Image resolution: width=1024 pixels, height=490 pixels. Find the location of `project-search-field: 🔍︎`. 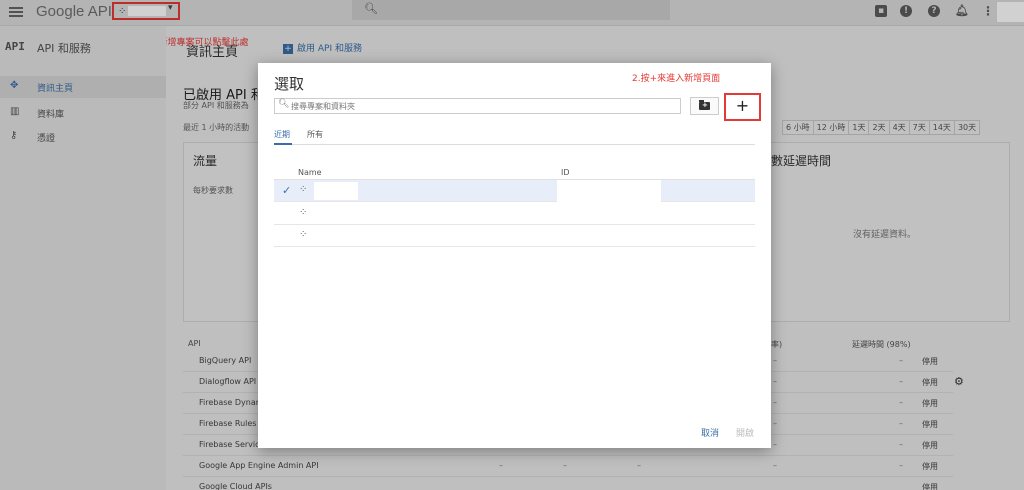

project-search-field: 🔍︎ is located at coordinates (477, 106).